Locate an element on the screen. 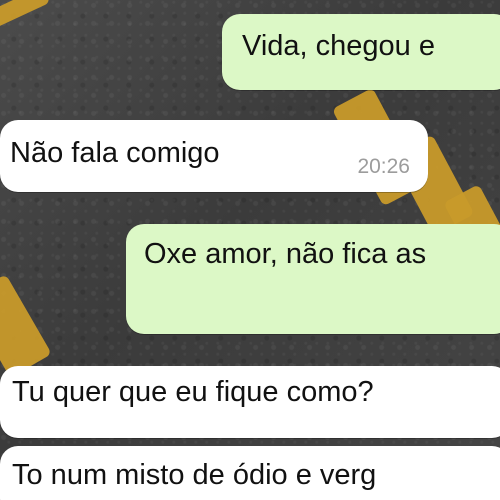 This screenshot has height=500, width=500. incoming-message-bubble: Não fala comigo 20:26 is located at coordinates (214, 156).